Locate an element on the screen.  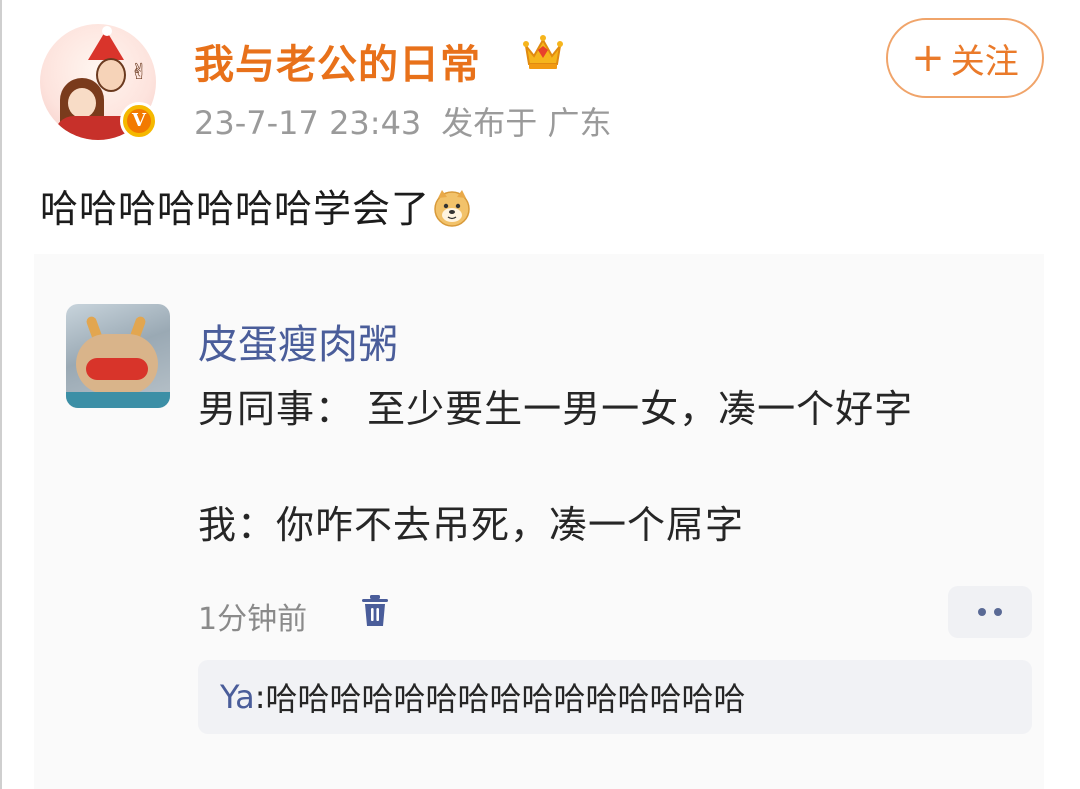
comment-time: 1分钟前 is located at coordinates (253, 619).